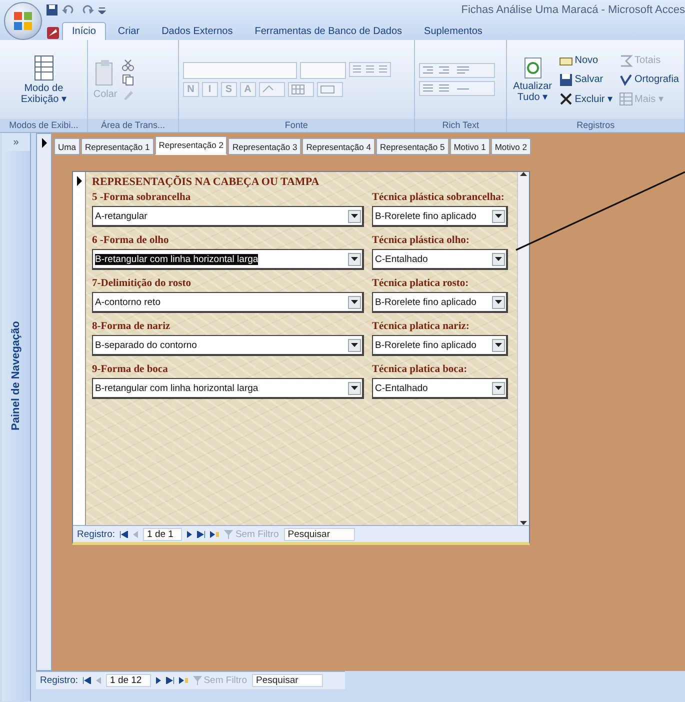  Describe the element at coordinates (456, 88) in the screenshot. I see `list-icon` at that location.